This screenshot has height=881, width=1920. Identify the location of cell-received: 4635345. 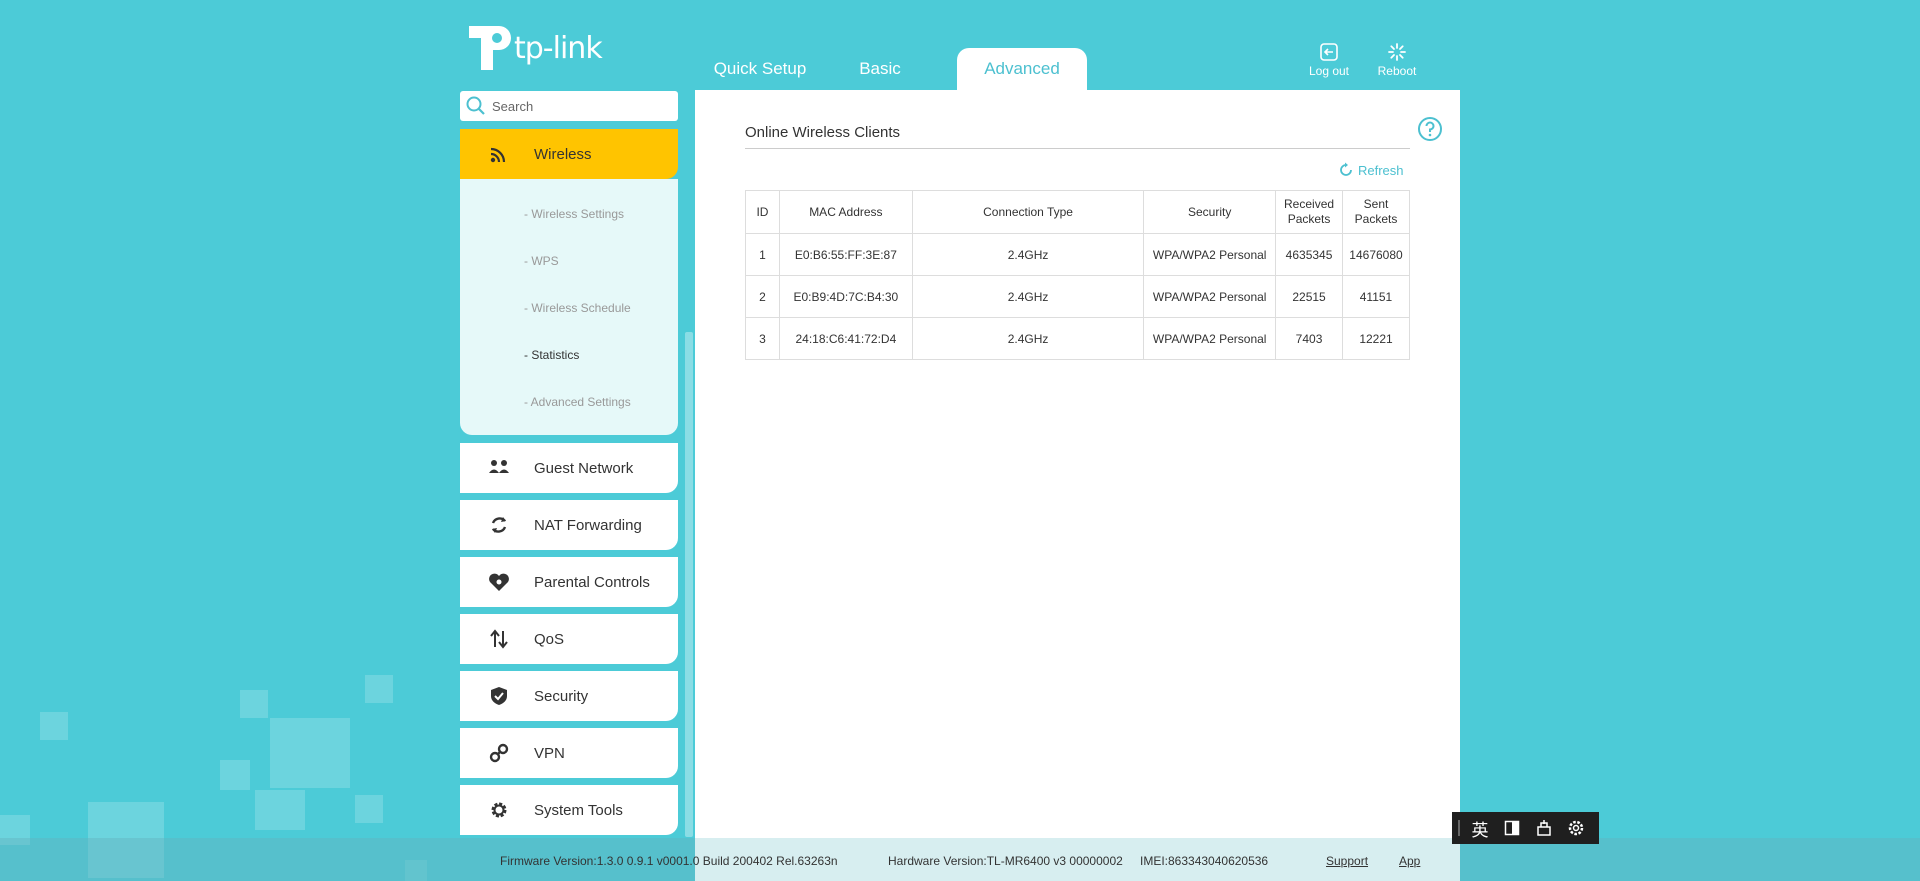
(1309, 254).